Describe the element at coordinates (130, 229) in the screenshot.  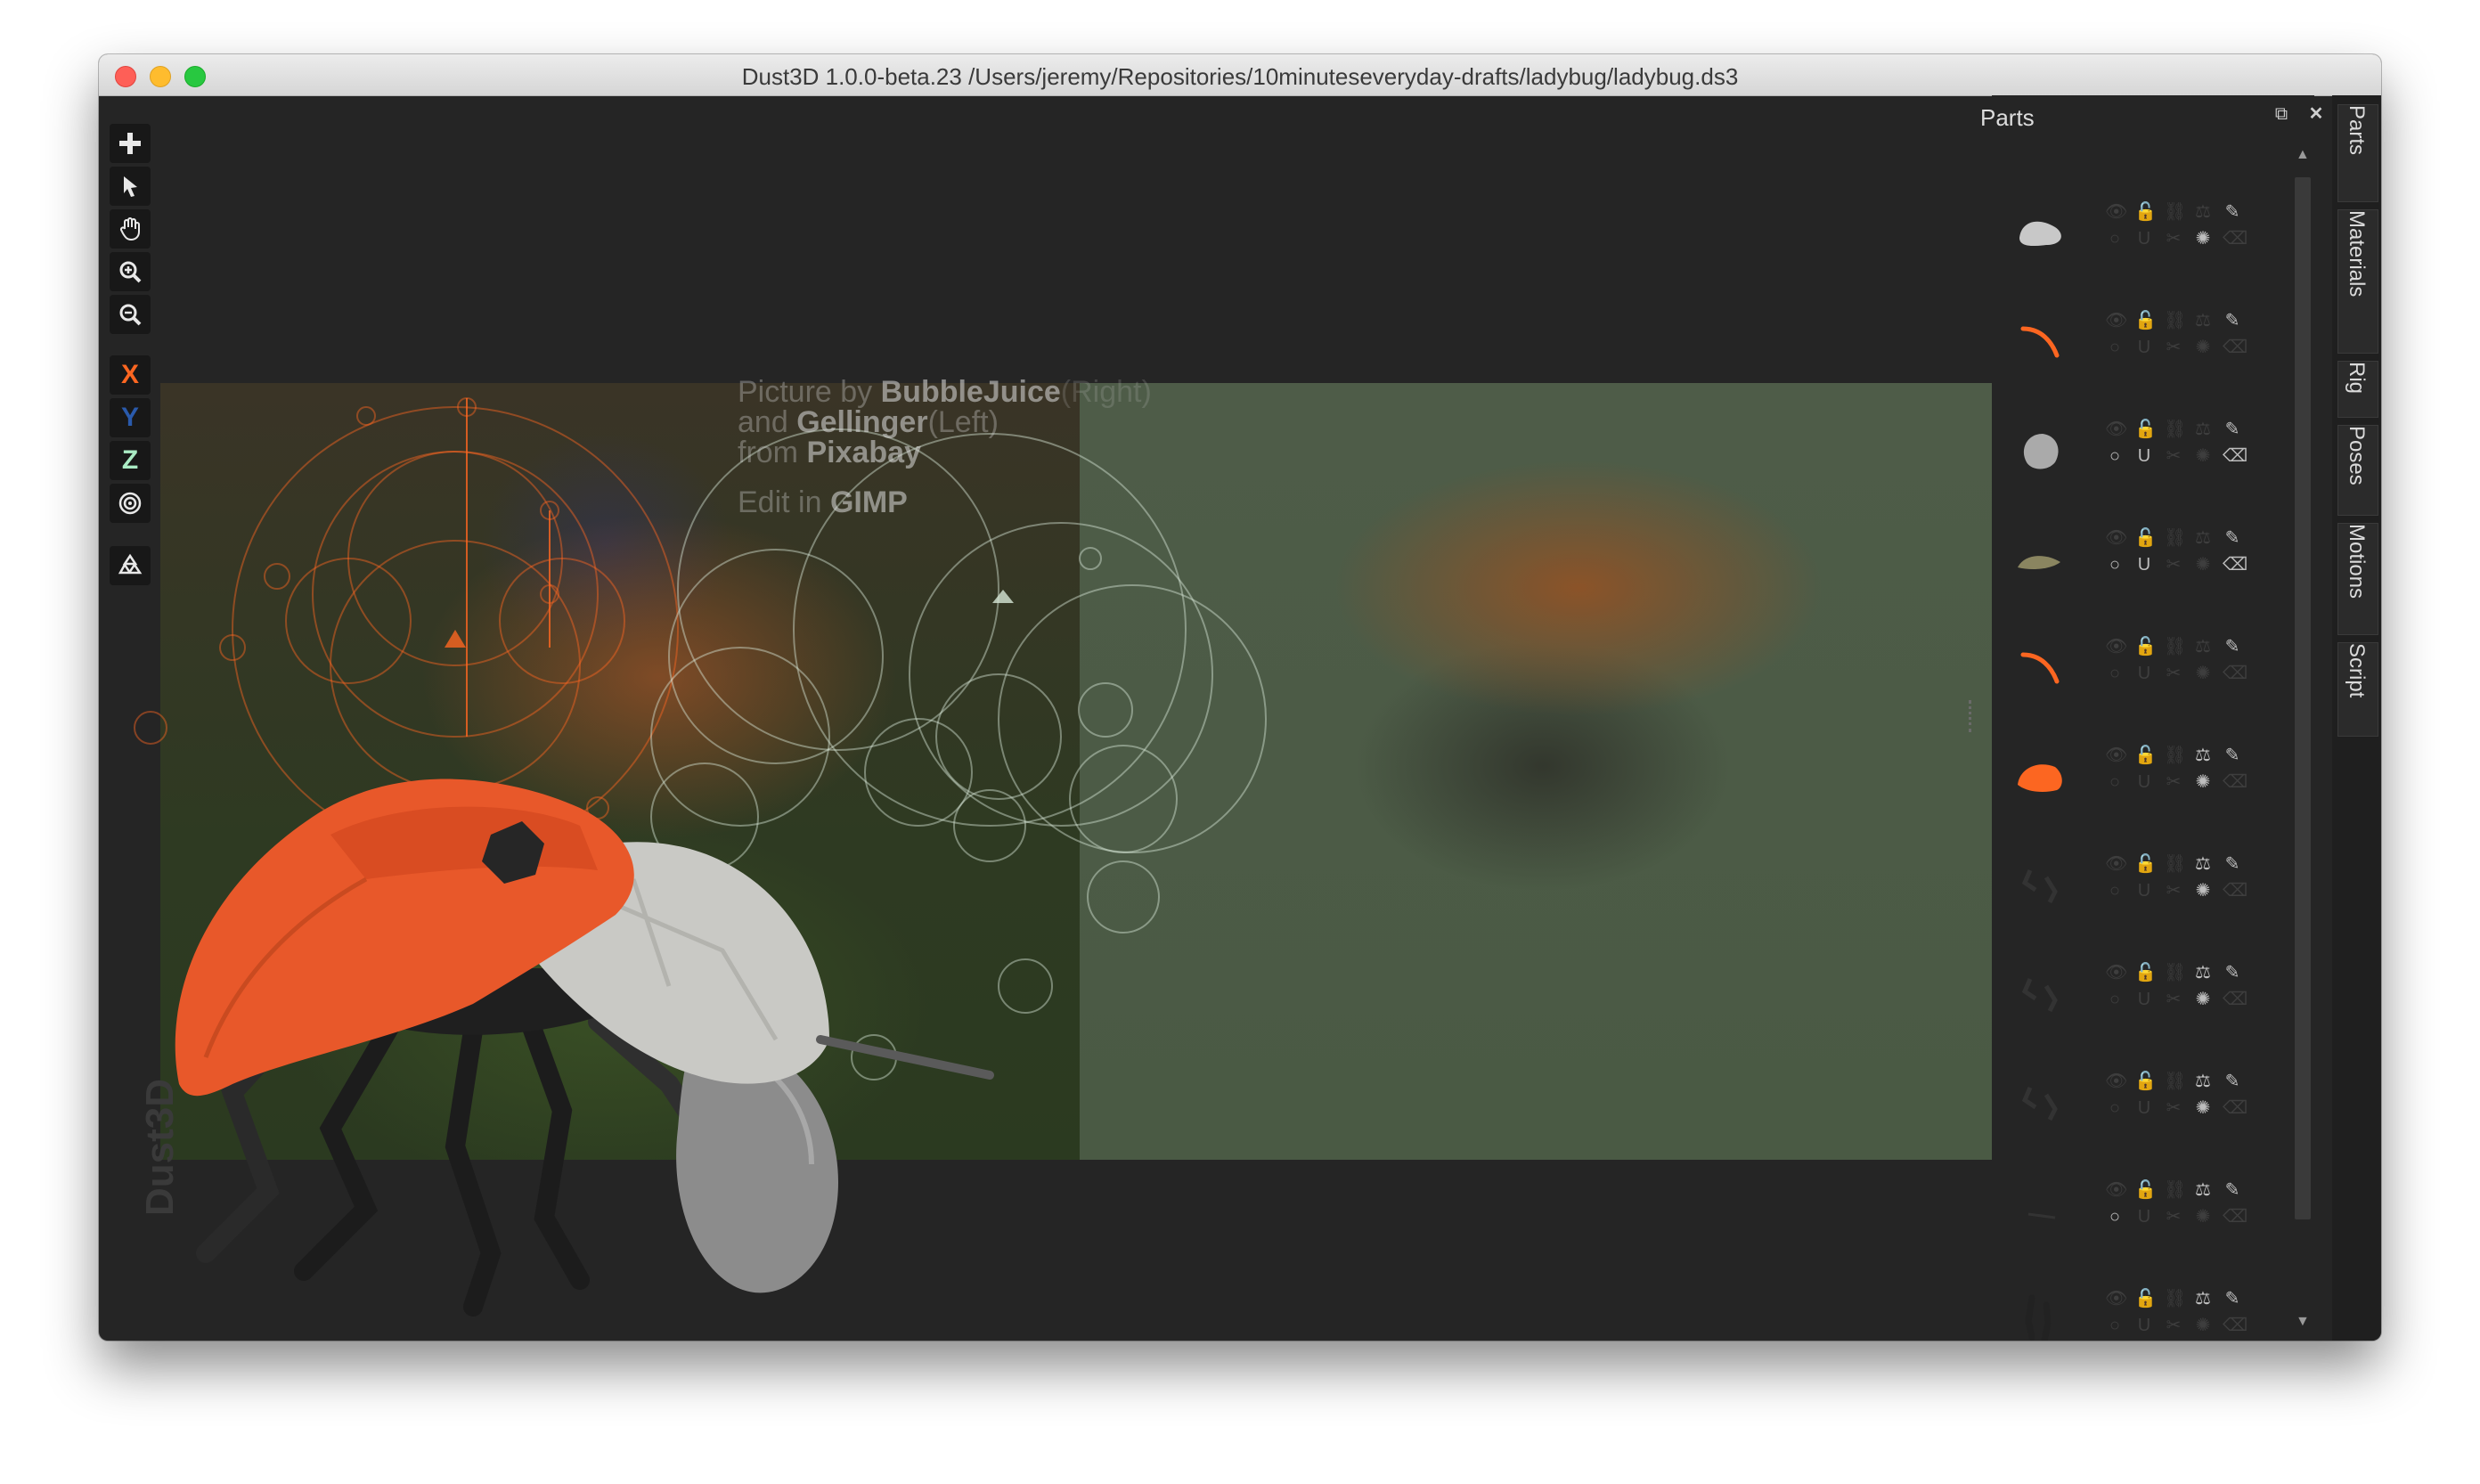
I see `hand-pan-icon` at that location.